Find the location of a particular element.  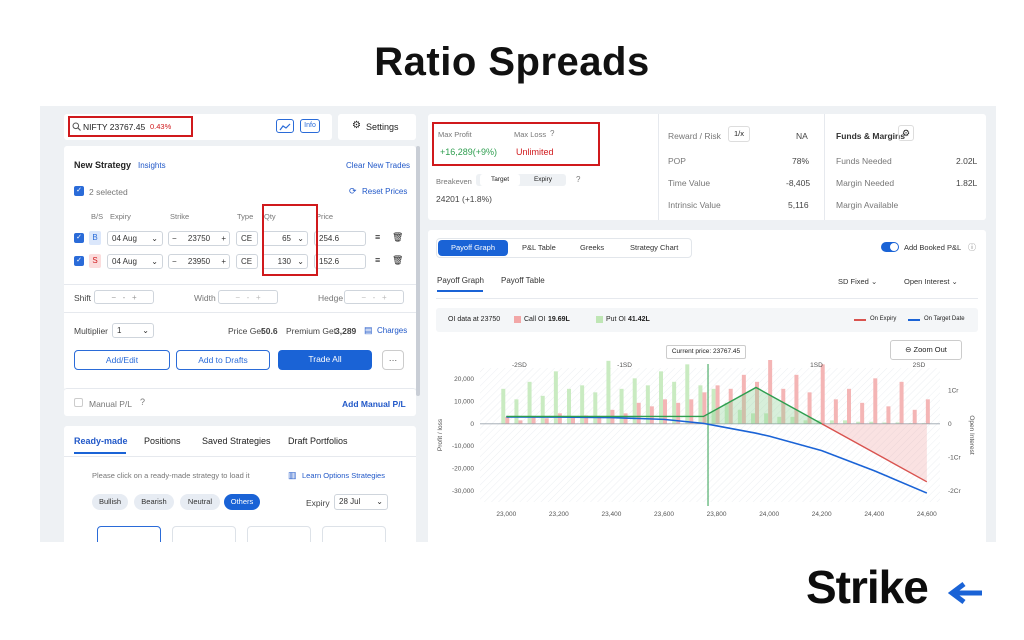

sd-tick-label: -2SD is located at coordinates (519, 365).